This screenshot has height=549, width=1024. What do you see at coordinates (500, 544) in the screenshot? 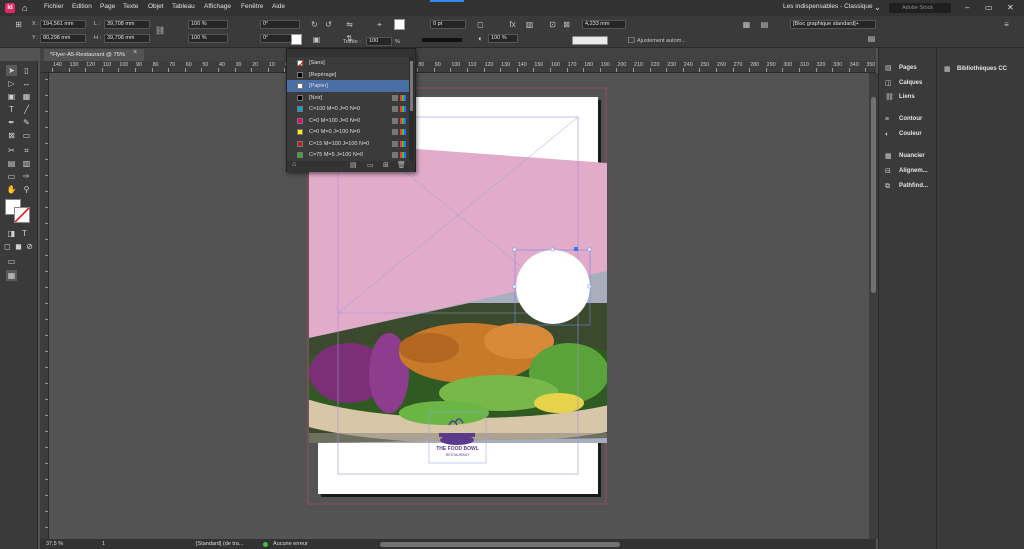
I see `horizontal-scrollbar` at bounding box center [500, 544].